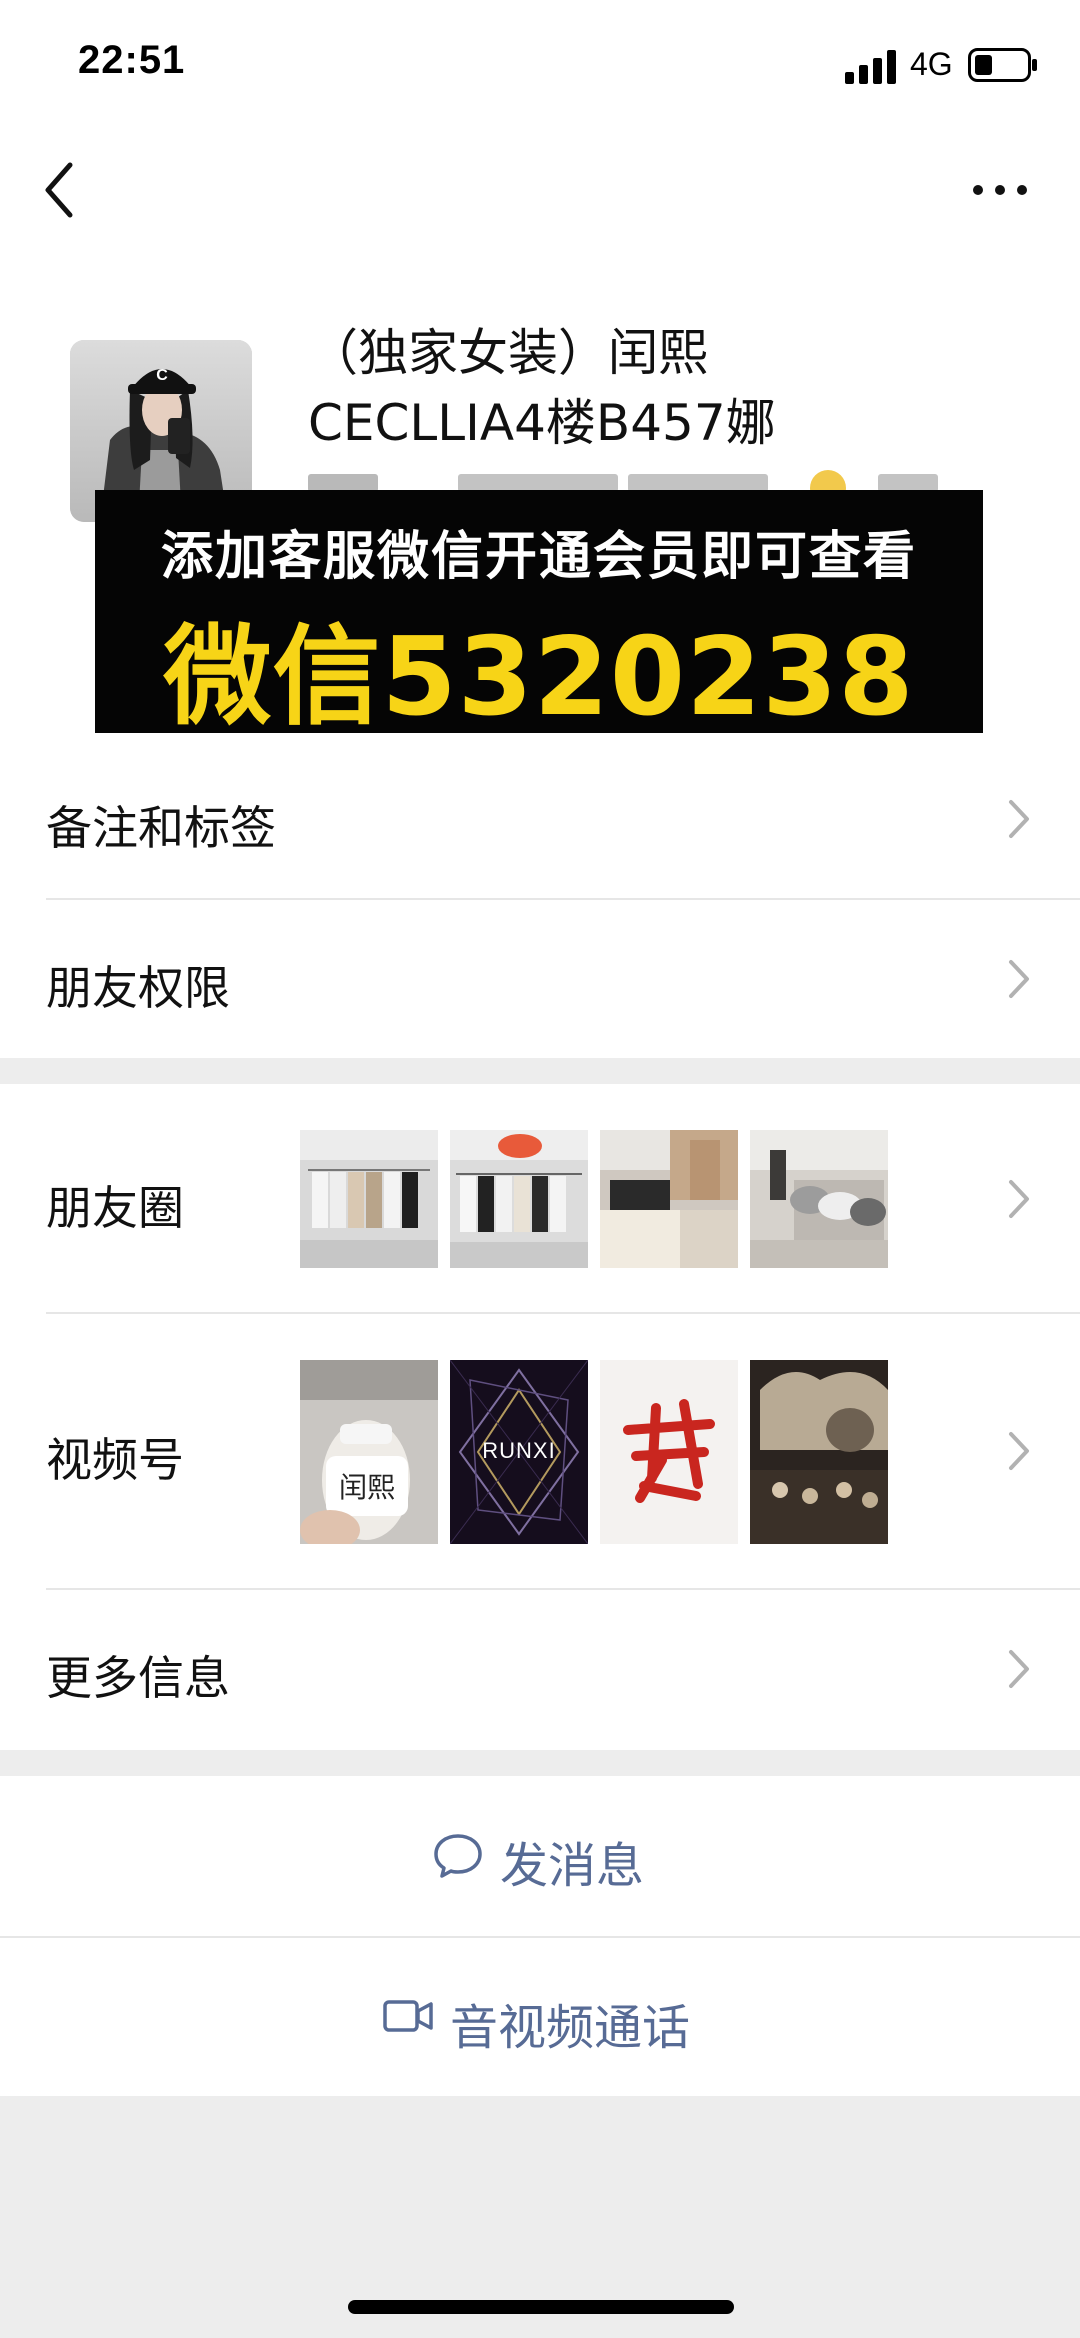  What do you see at coordinates (638, 477) in the screenshot?
I see `profile-subline` at bounding box center [638, 477].